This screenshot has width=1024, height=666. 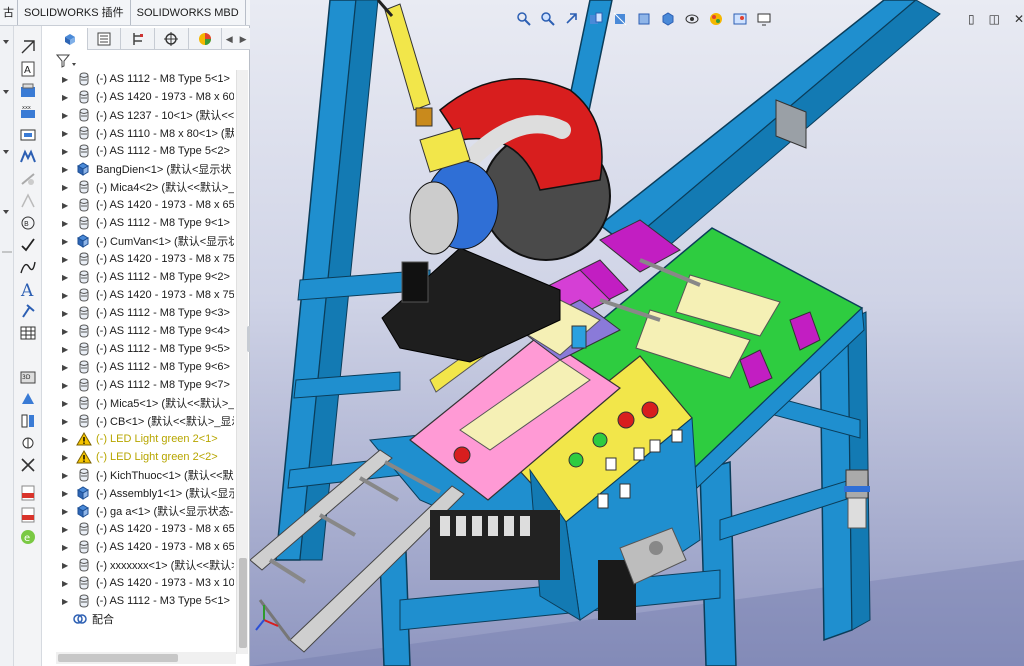 I want to click on tree-item: ▶ (-) xxxxxxx<1> (默认<<默认>_, so click(x=145, y=565).